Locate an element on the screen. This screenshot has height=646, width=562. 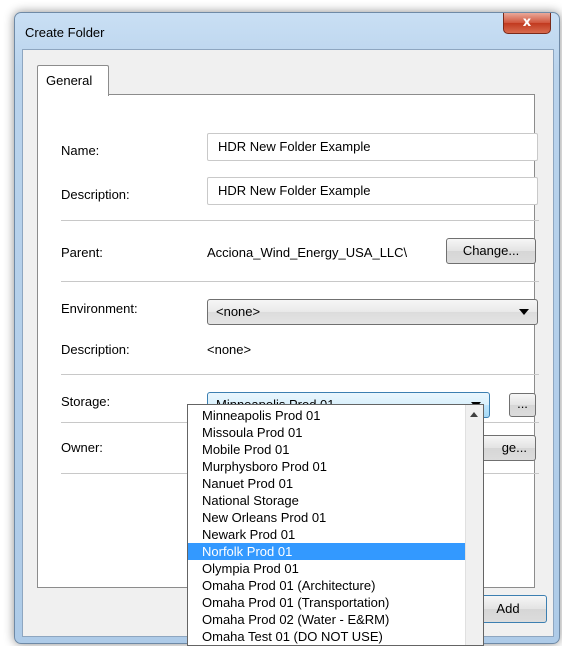
scroll-up-icon is located at coordinates (474, 414).